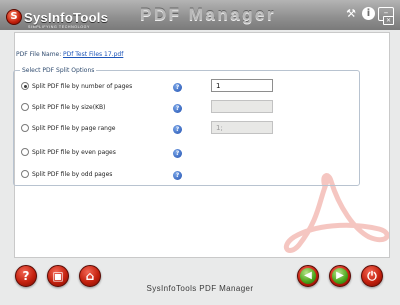 Image resolution: width=400 pixels, height=305 pixels. I want to click on exit-button: ⏻, so click(372, 276).